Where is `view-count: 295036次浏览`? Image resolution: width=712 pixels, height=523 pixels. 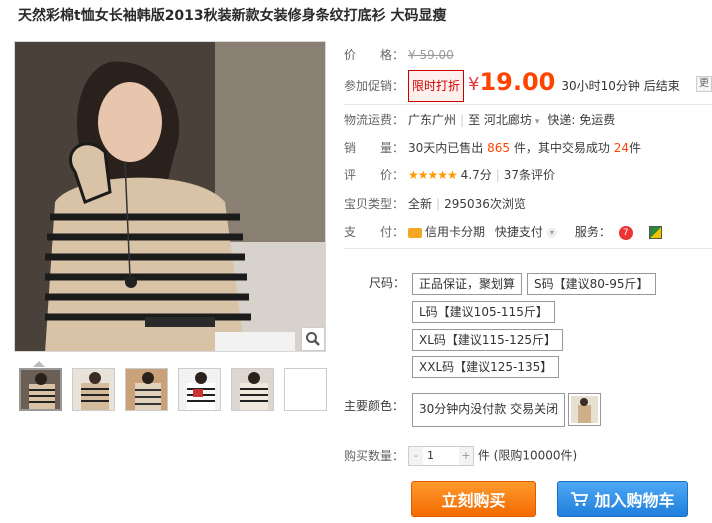 view-count: 295036次浏览 is located at coordinates (485, 204).